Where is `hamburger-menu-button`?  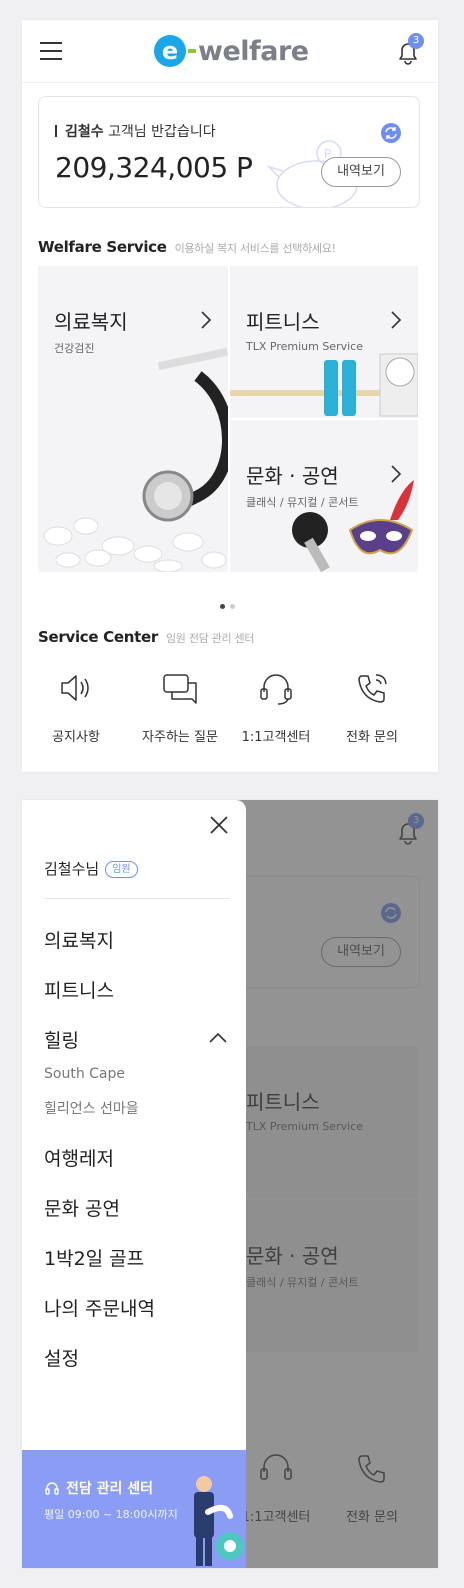
hamburger-menu-button is located at coordinates (51, 51).